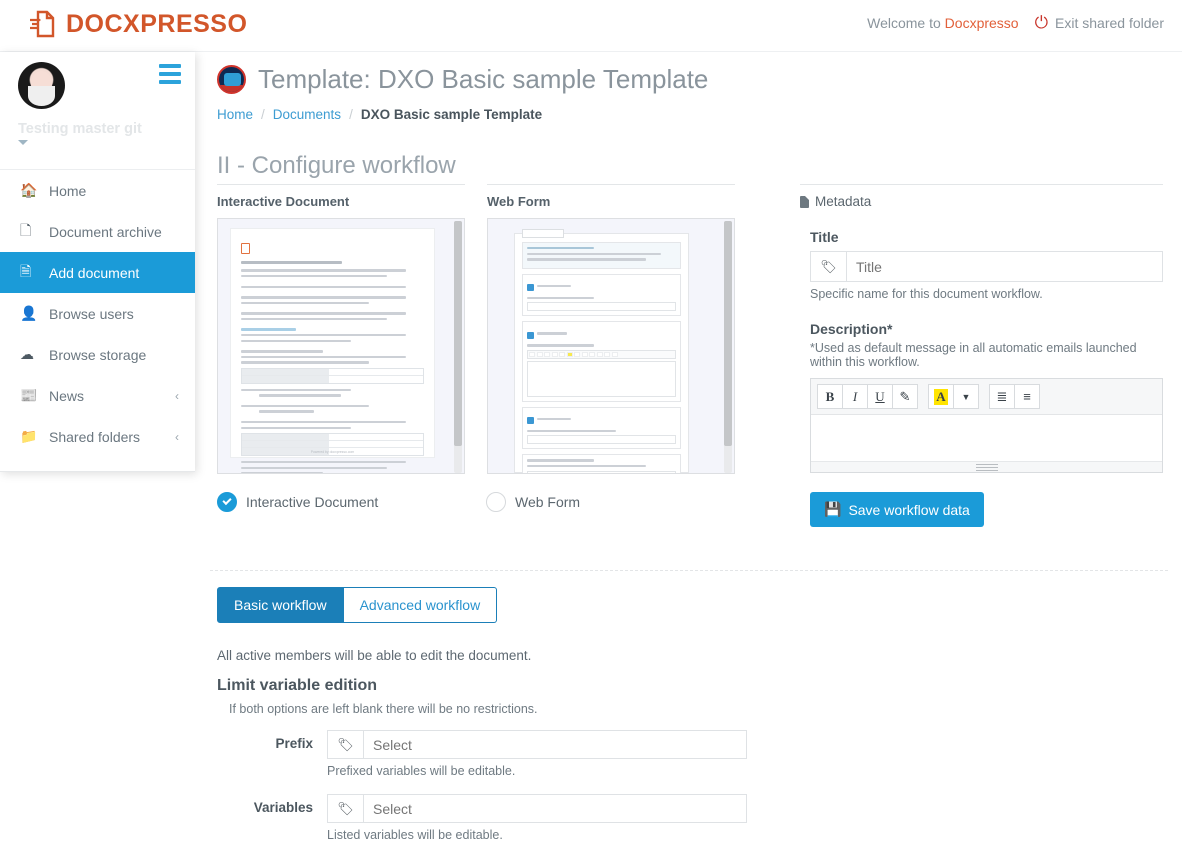 The image size is (1182, 848). I want to click on tab-advanced-workflow: Advanced workflow, so click(420, 605).